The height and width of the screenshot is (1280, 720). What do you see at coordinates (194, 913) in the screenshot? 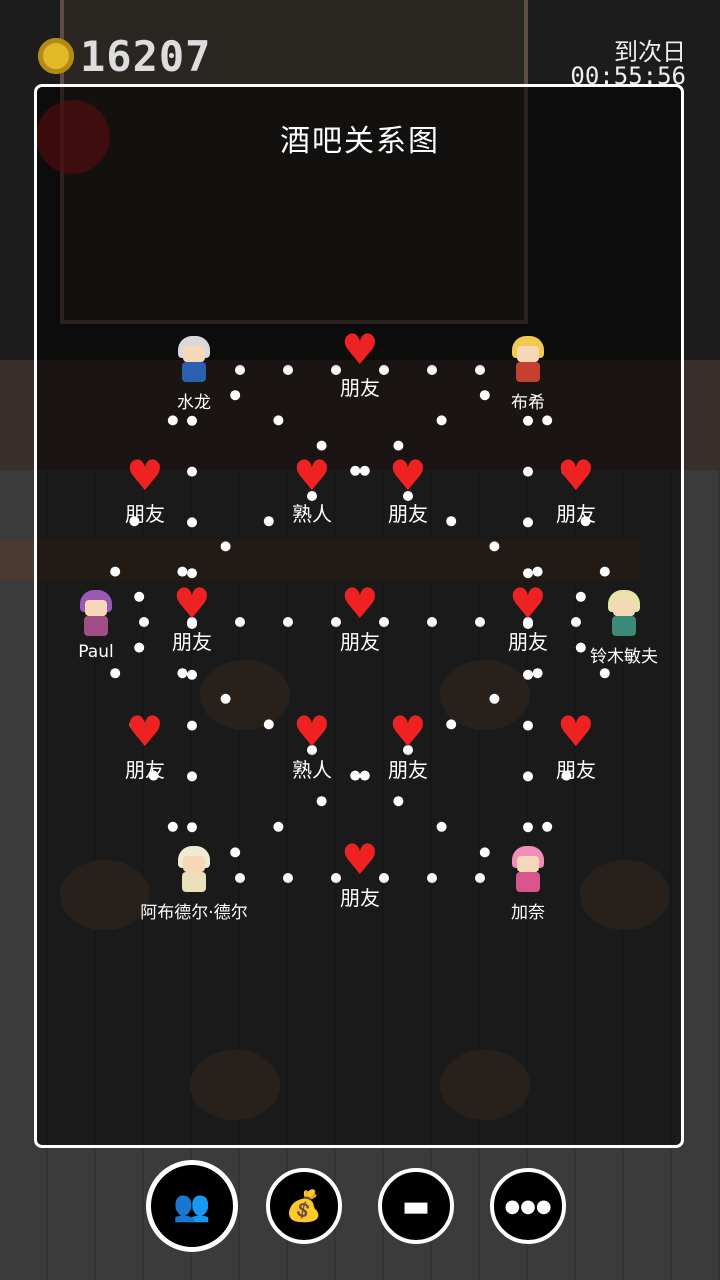
I see `character-name: 阿布德尔·德尔` at bounding box center [194, 913].